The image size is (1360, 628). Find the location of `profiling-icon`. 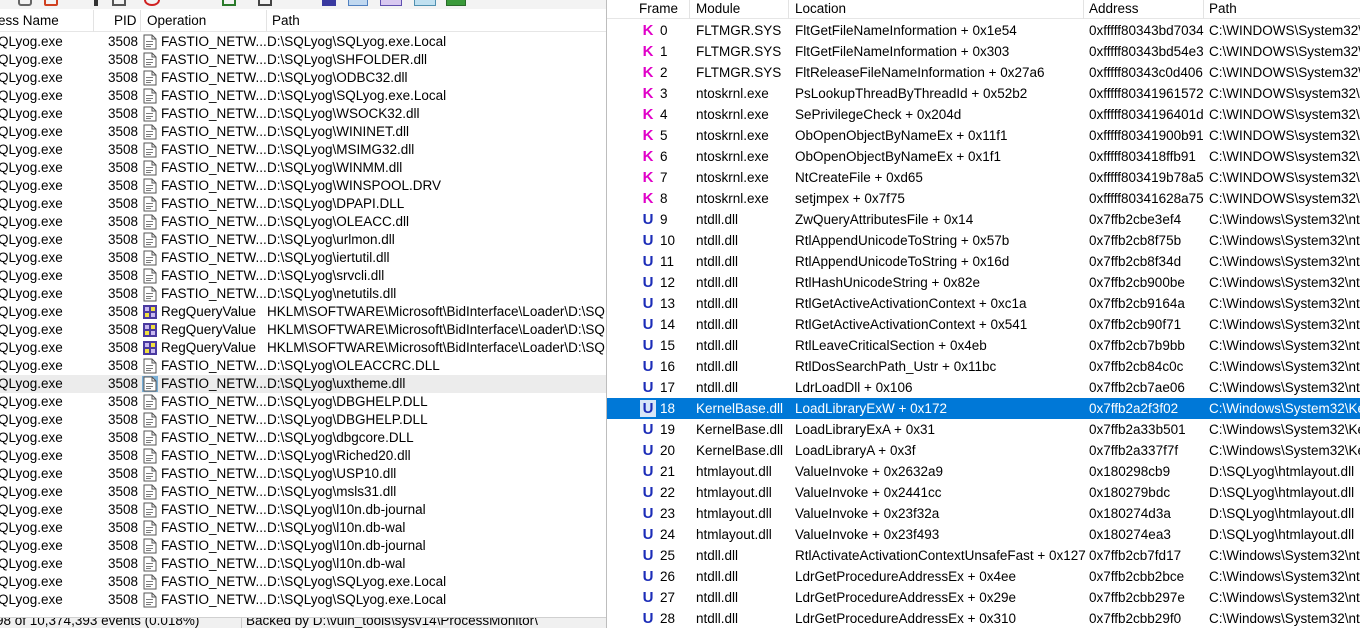

profiling-icon is located at coordinates (456, 3).